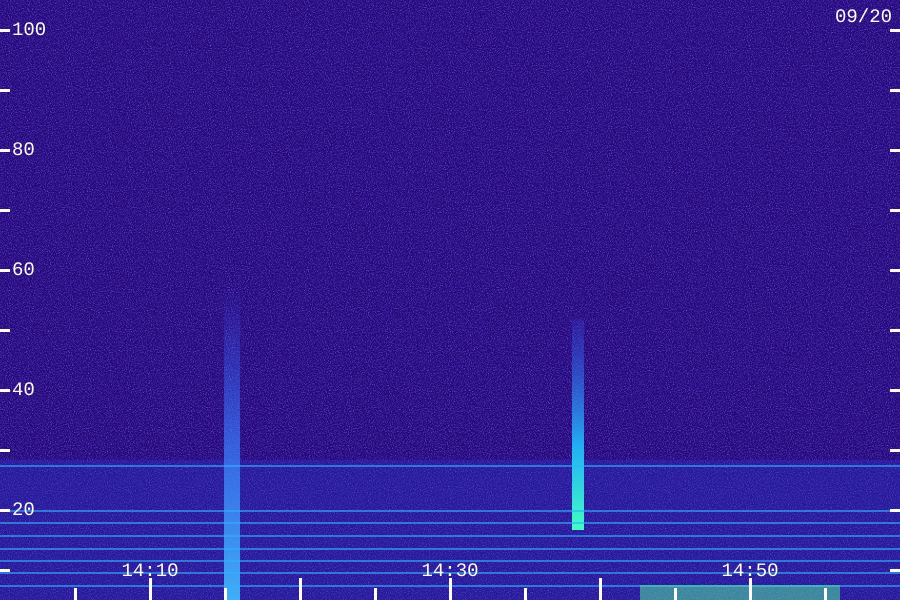 This screenshot has width=900, height=600. Describe the element at coordinates (23, 270) in the screenshot. I see `frequency-axis-label: 60` at that location.